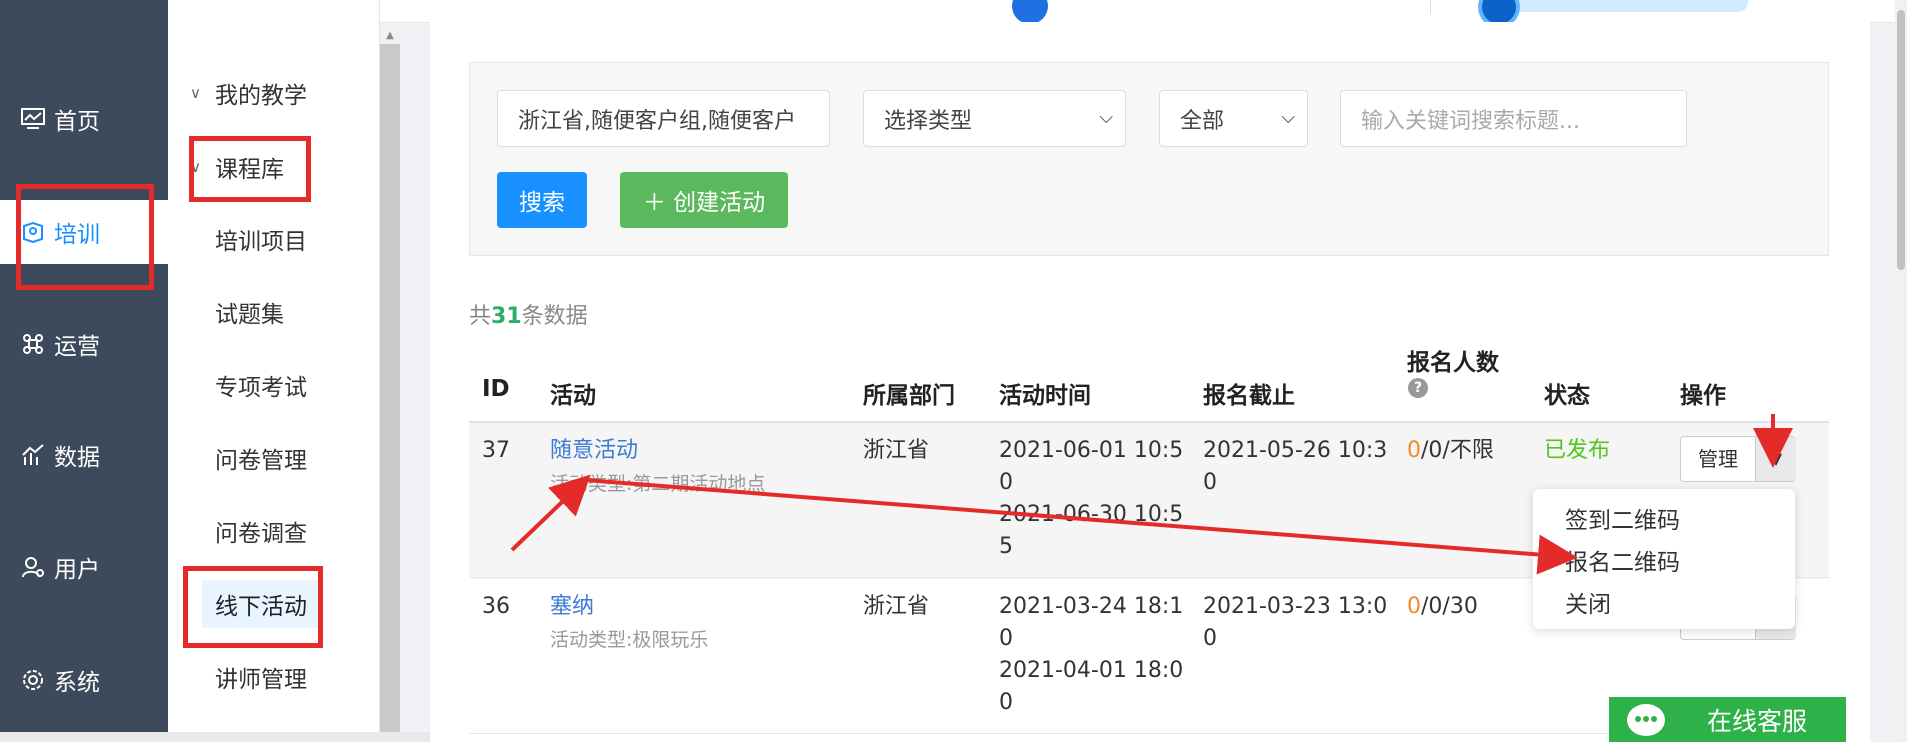  What do you see at coordinates (550, 513) in the screenshot?
I see `annotation-arrow-to-title` at bounding box center [550, 513].